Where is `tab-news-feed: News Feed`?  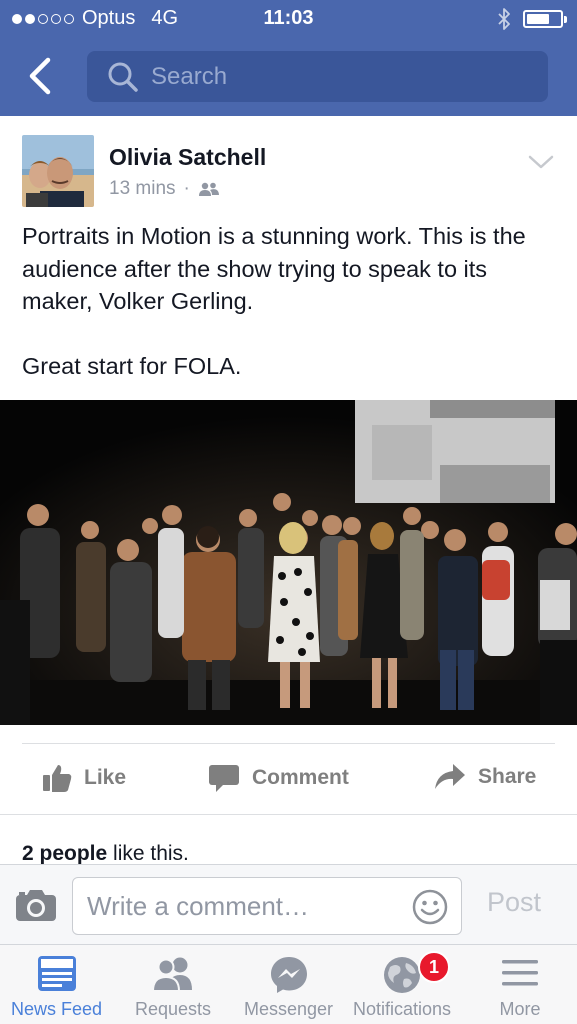
tab-news-feed: News Feed is located at coordinates (56, 984).